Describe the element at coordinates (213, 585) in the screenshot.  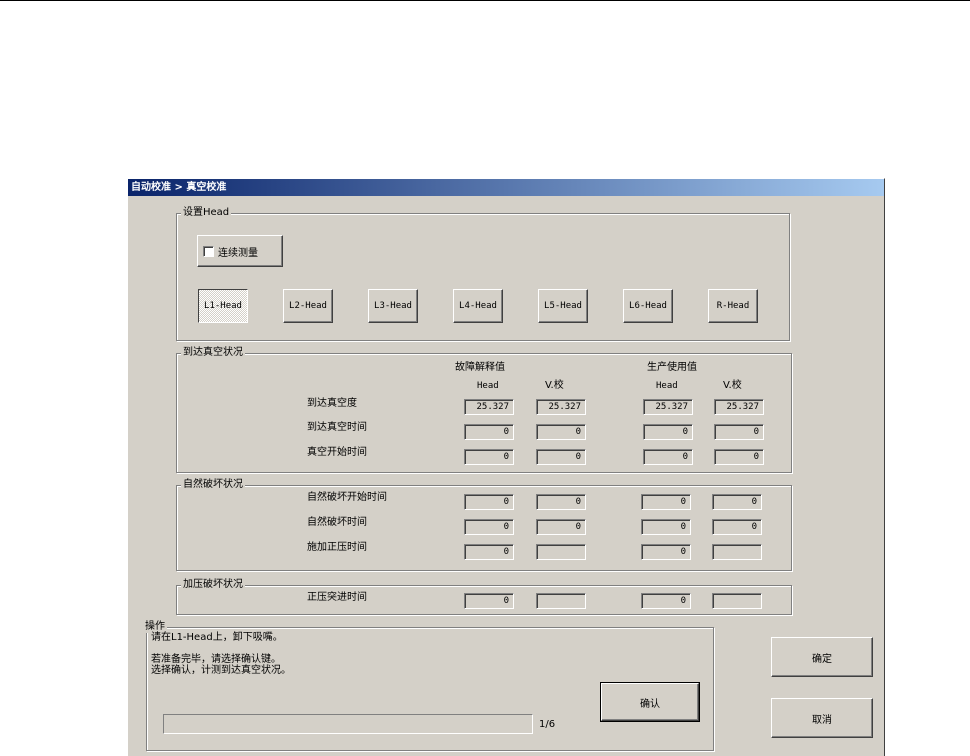
I see `pressure-destruction-label: 加压破坏状况` at that location.